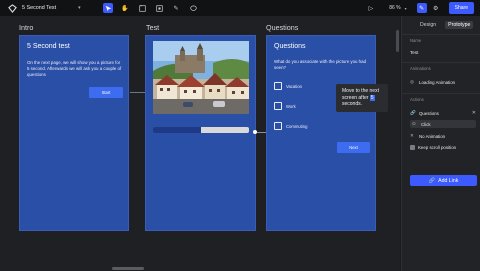 This screenshot has height=271, width=480. I want to click on checkbox-vacation, so click(278, 86).